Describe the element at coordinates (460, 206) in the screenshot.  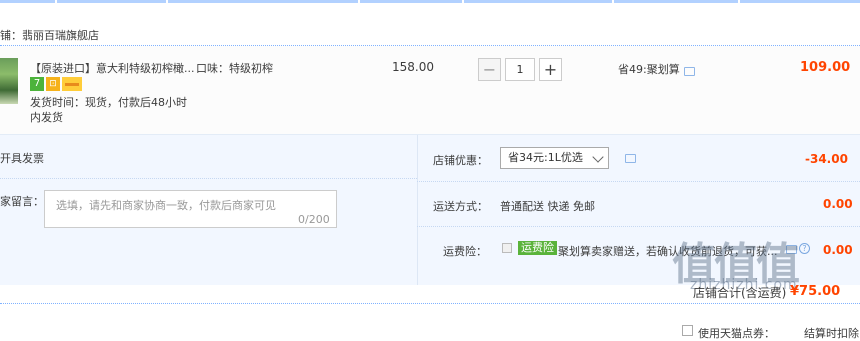
I see `shipping-label: 运送方式：` at that location.